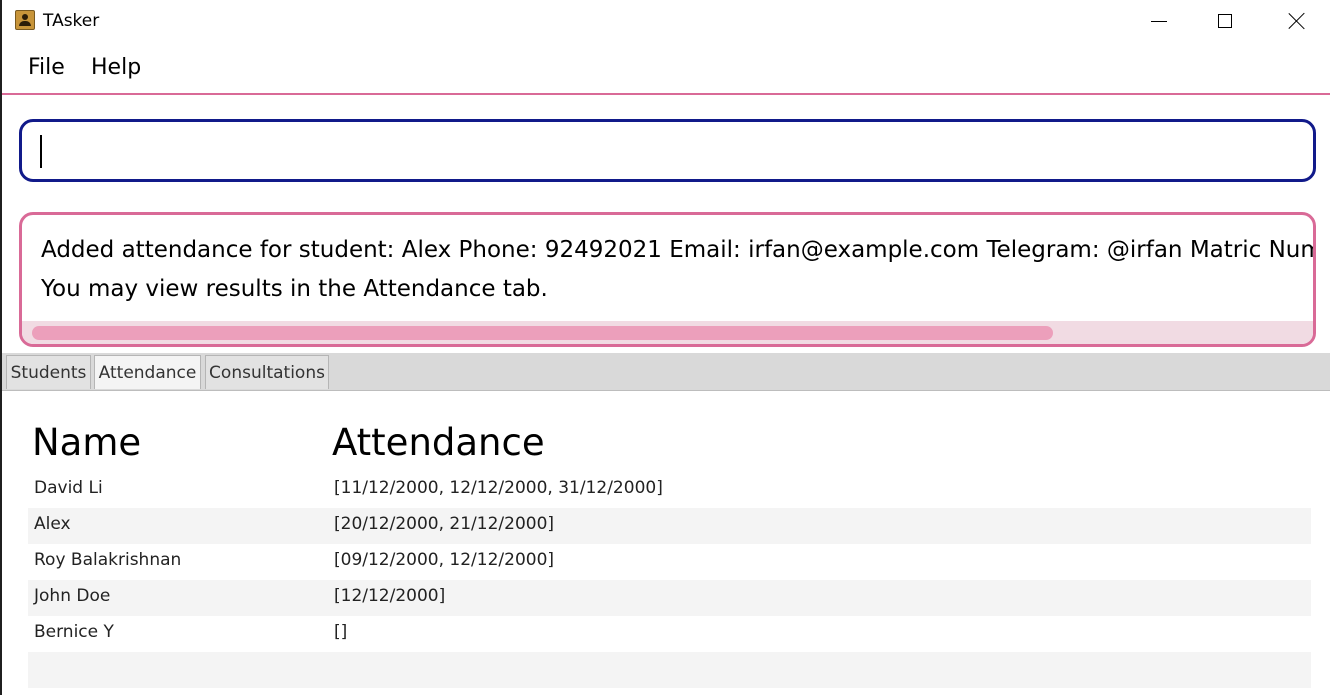 The width and height of the screenshot is (1330, 695). What do you see at coordinates (444, 560) in the screenshot?
I see `cell-attendance: [09/12/2000, 12/12/2000]` at bounding box center [444, 560].